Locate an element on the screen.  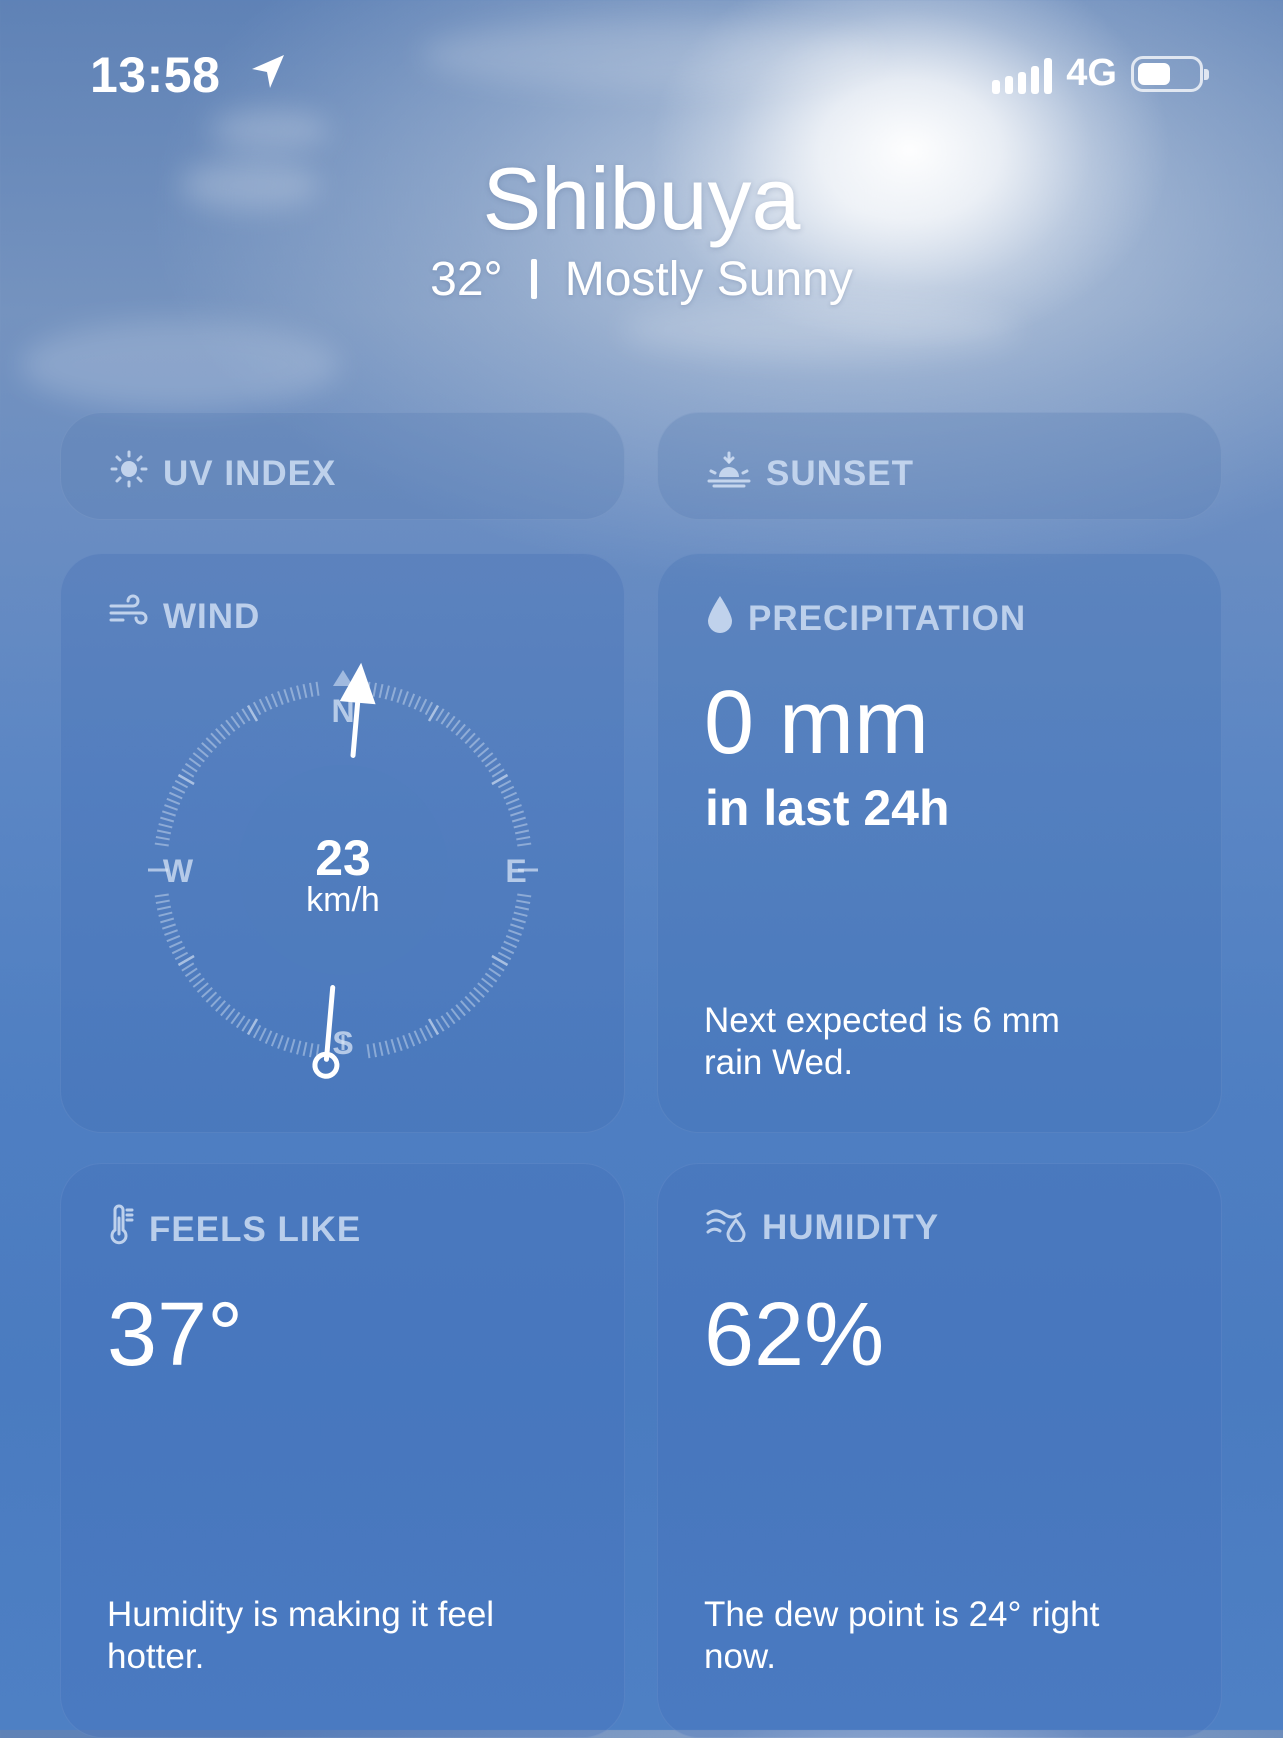
status-time: 13:58 is located at coordinates (155, 75).